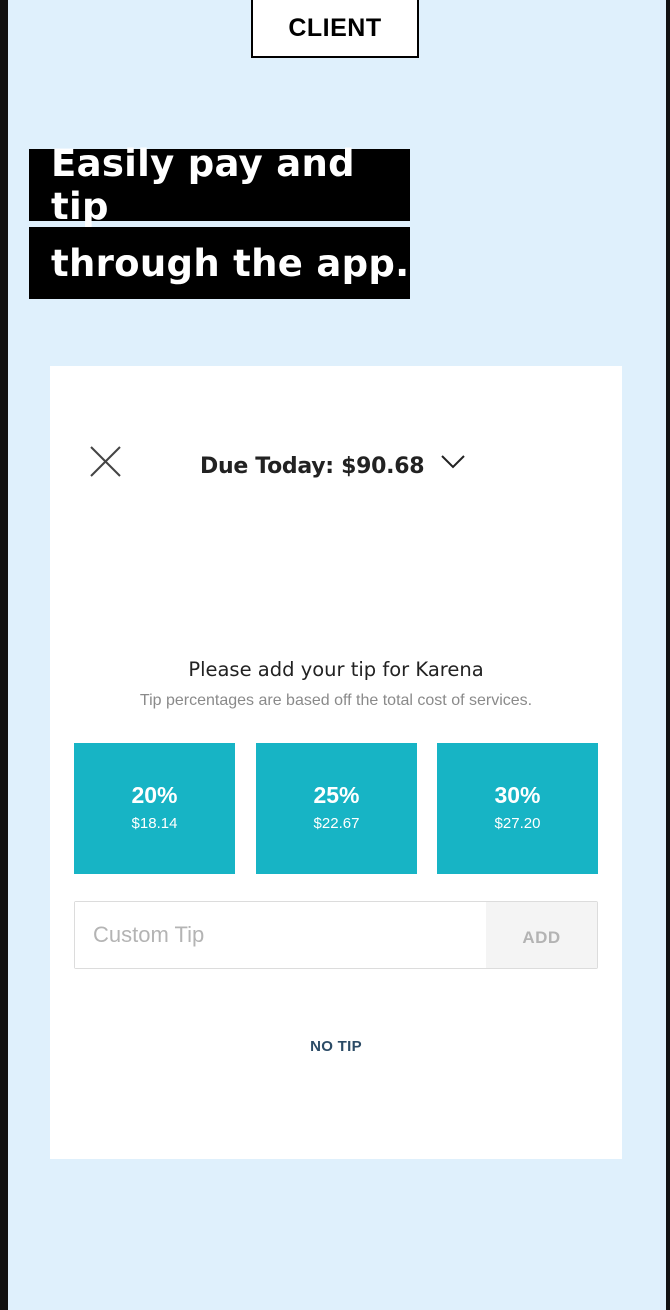 This screenshot has width=670, height=1310. I want to click on tip-option-30: 30% $27.20, so click(517, 808).